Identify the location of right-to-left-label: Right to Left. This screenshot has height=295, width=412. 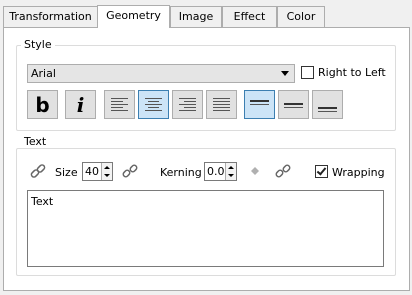
(352, 72).